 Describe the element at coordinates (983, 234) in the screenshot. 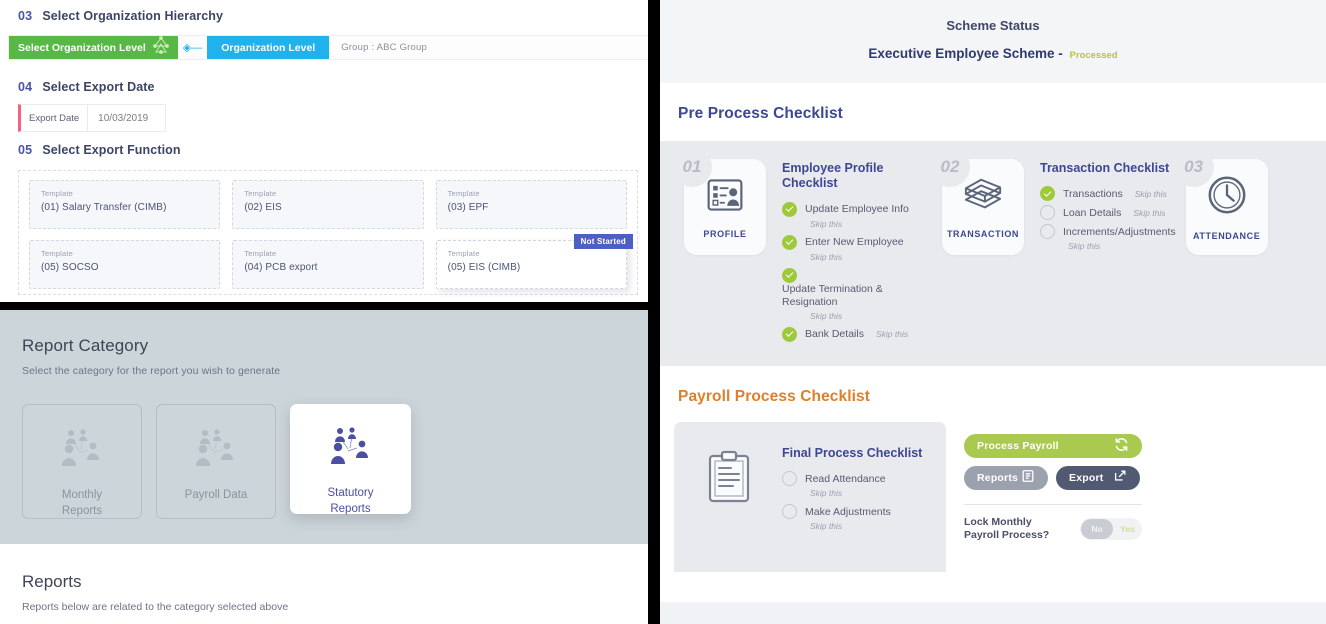

I see `pre-process-card-label: TRANSACTION` at that location.